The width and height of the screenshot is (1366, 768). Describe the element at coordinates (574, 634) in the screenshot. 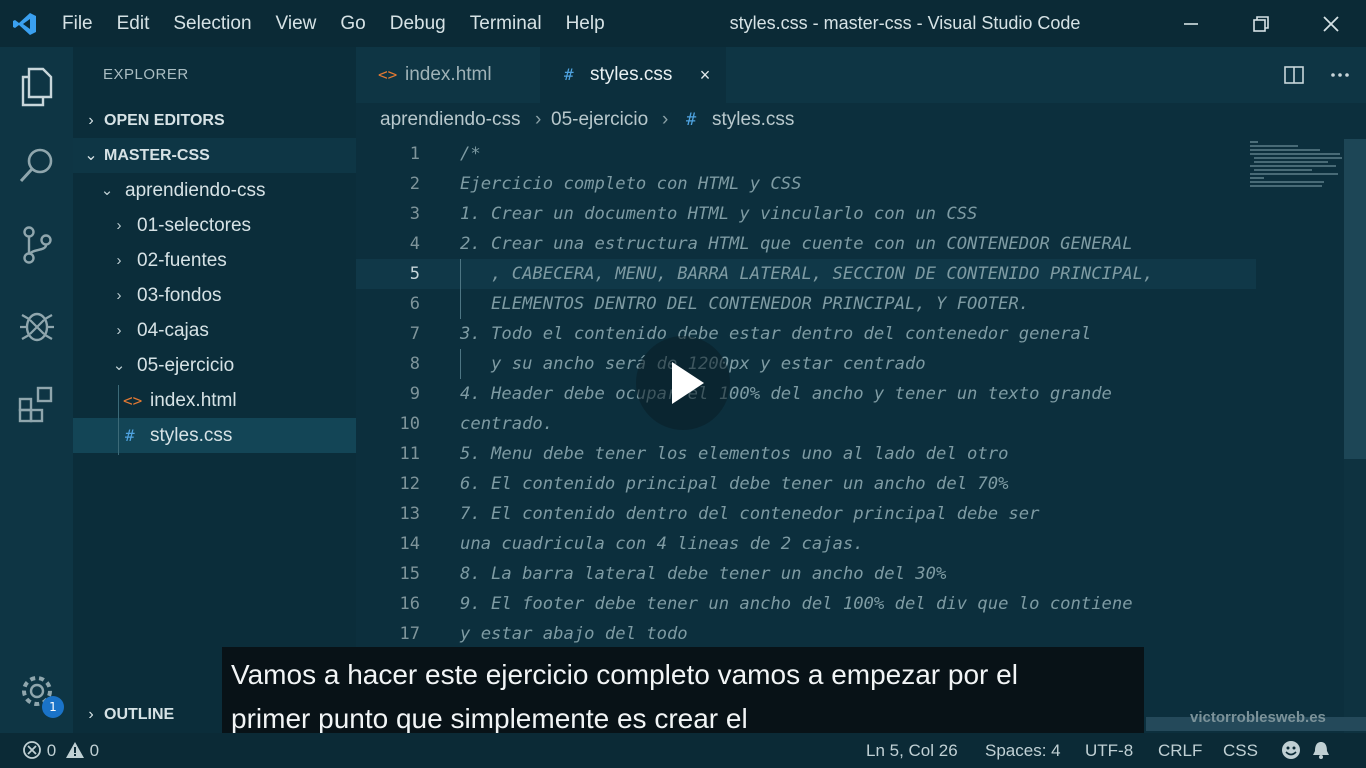

I see `line-text: y estar abajo del todo` at that location.